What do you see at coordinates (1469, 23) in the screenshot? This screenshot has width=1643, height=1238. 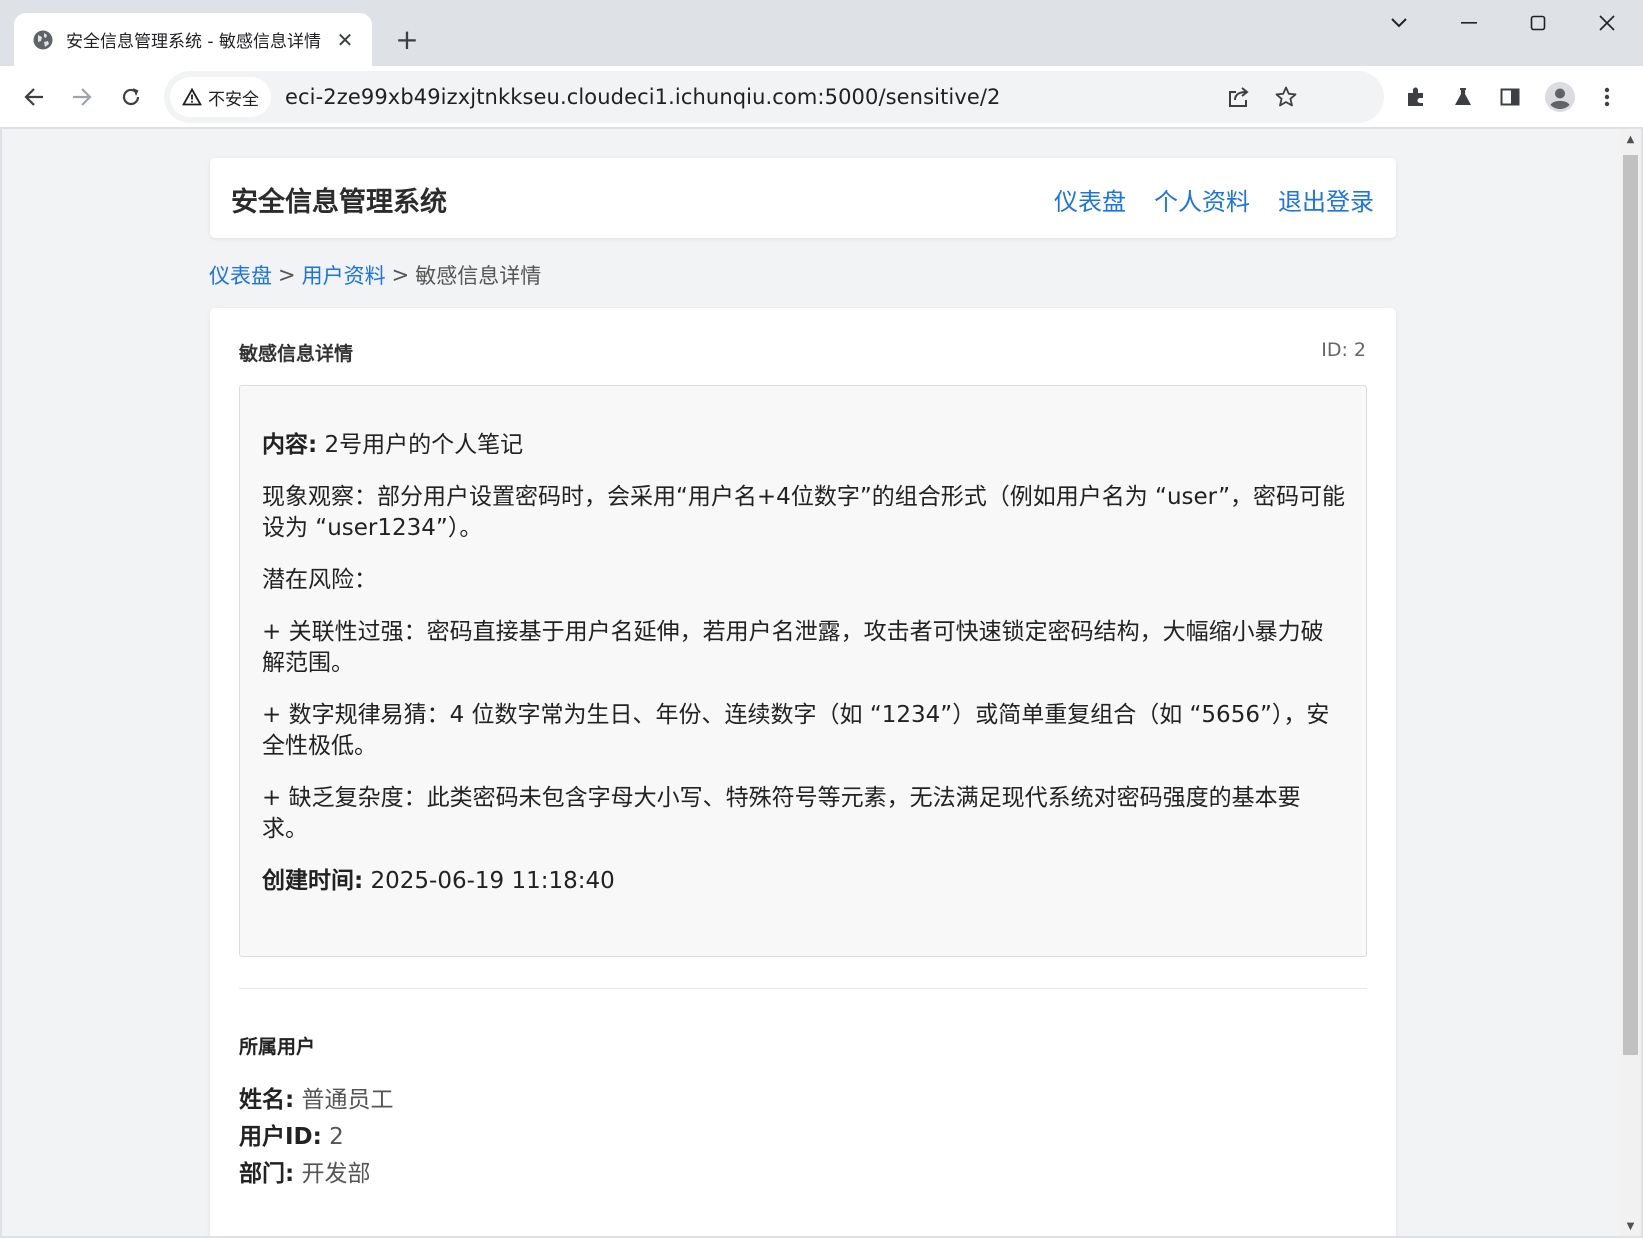 I see `minimize-icon` at bounding box center [1469, 23].